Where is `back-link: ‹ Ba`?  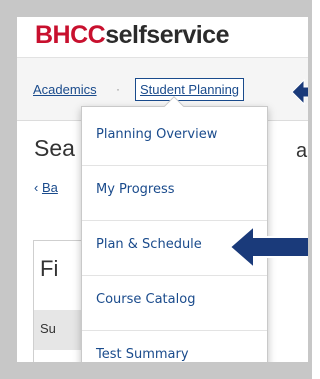
back-link: ‹ Ba is located at coordinates (46, 187).